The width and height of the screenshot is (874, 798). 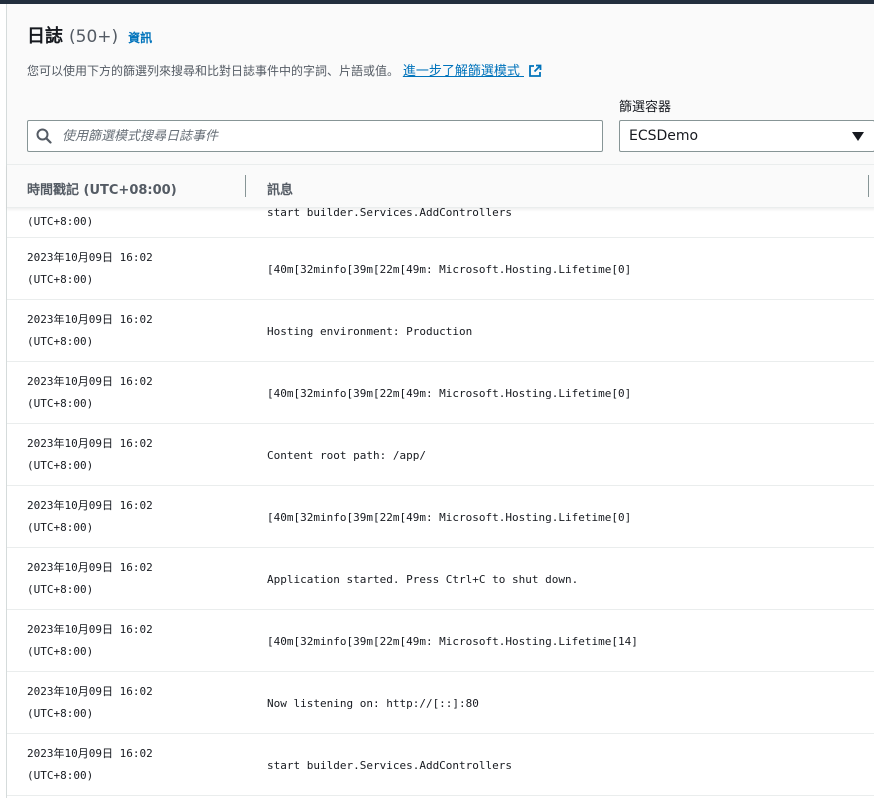 What do you see at coordinates (461, 71) in the screenshot?
I see `learn-more-label: 進一步了解篩選模式` at bounding box center [461, 71].